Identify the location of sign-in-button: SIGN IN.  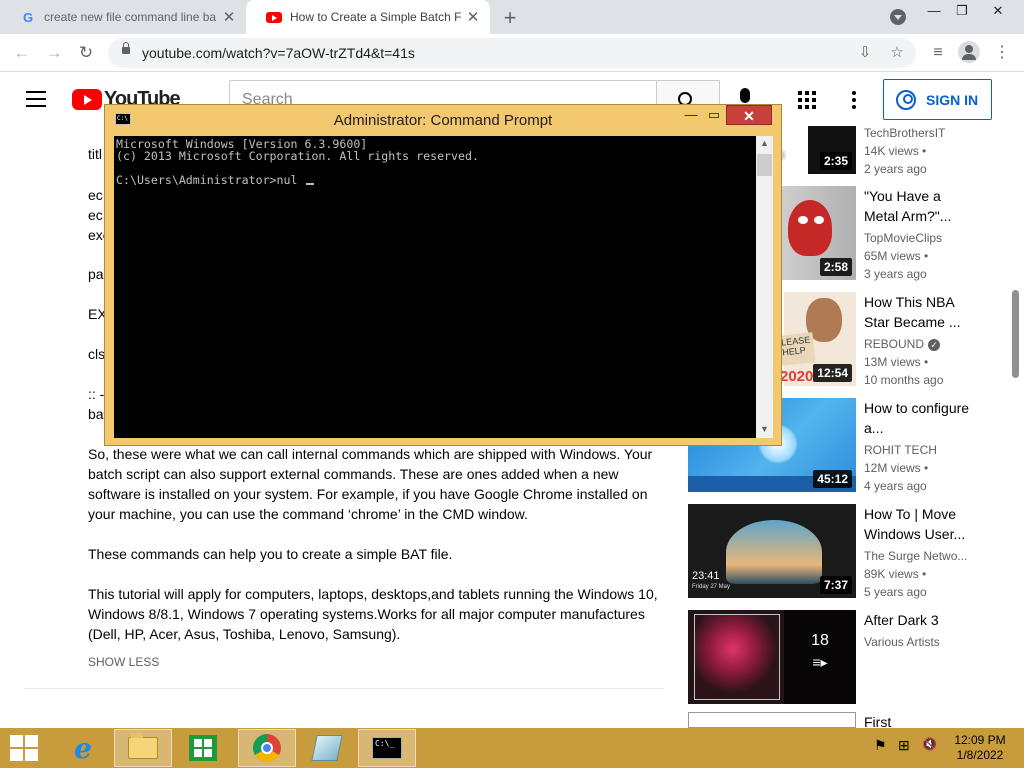
(937, 99).